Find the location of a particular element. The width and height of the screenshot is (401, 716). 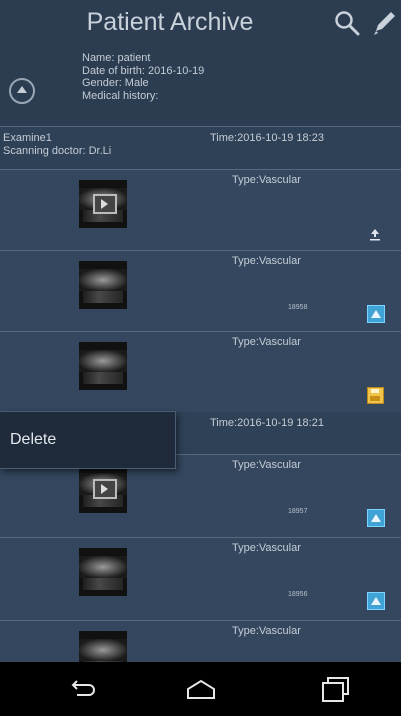

system-nav-bar is located at coordinates (200, 689).